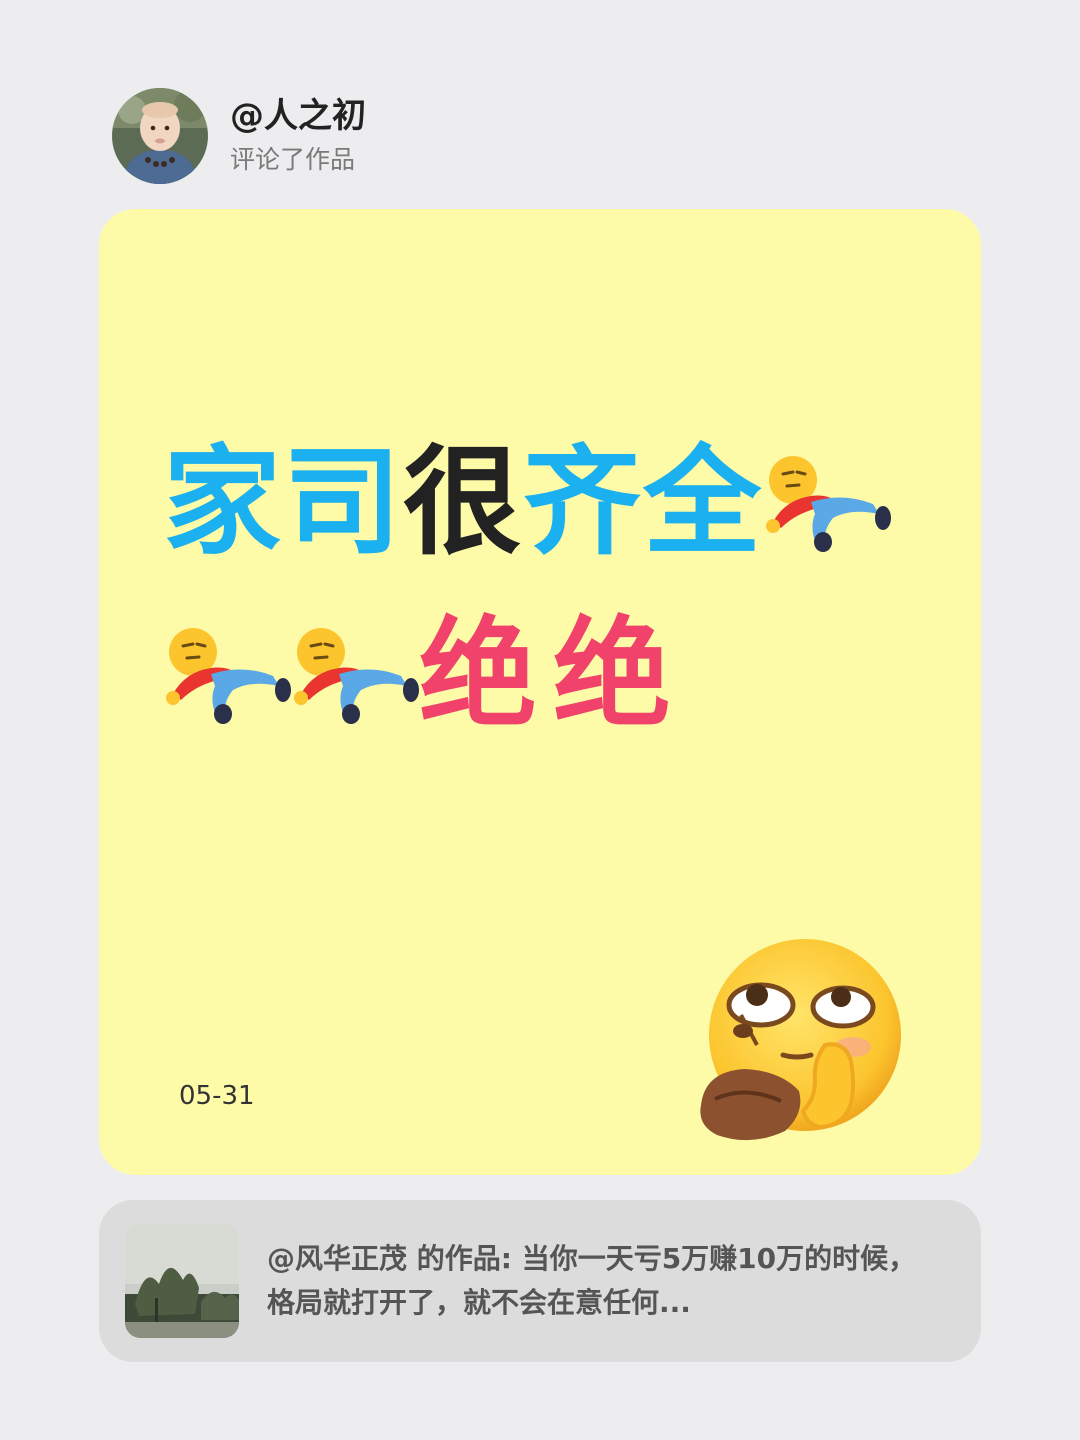 The image size is (1080, 1440). I want to click on text-segment-black: 很, so click(463, 502).